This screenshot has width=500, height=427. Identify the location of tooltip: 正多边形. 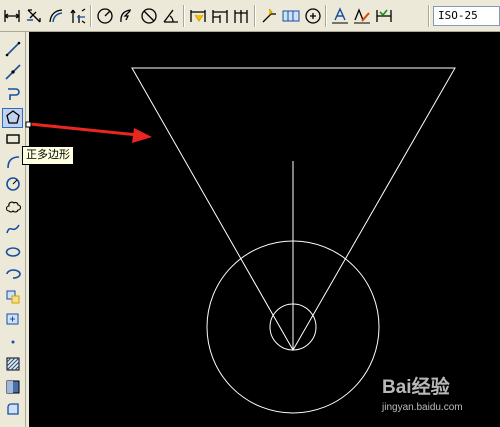
(48, 155).